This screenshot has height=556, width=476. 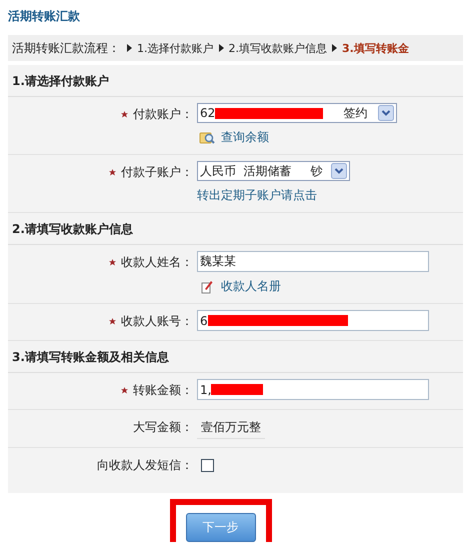 I want to click on field-label: 大写金额：, so click(x=163, y=427).